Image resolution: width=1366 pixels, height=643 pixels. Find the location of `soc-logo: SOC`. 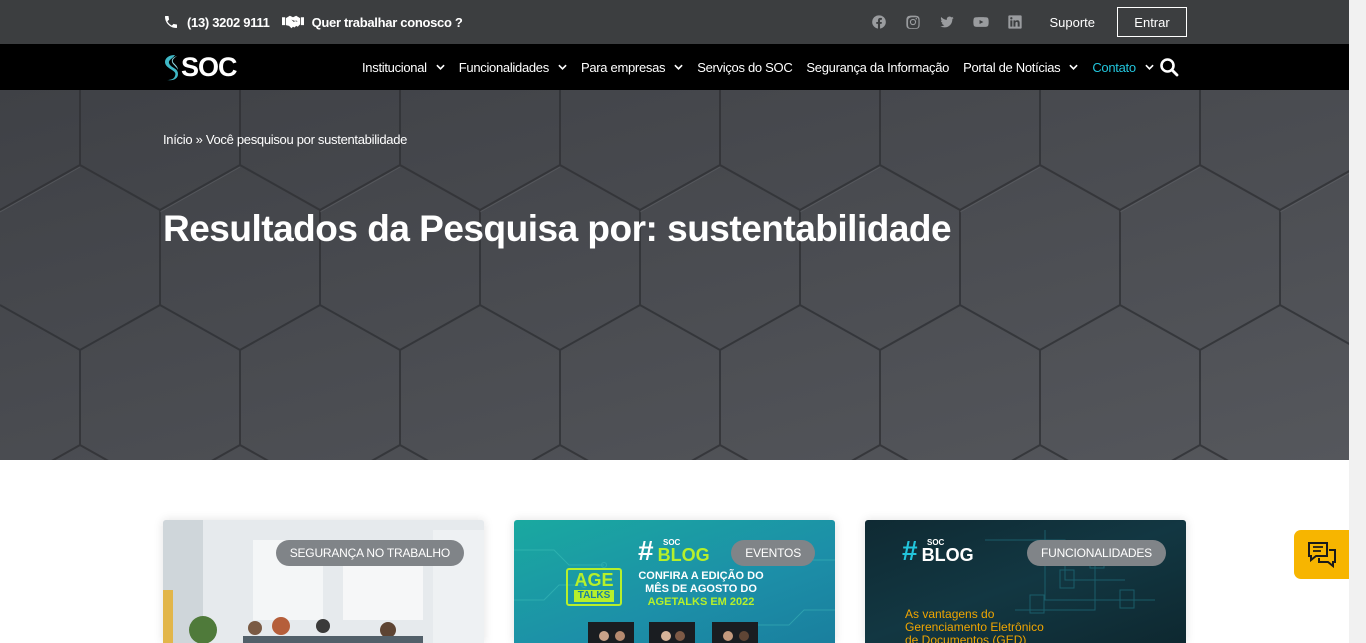

soc-logo: SOC is located at coordinates (200, 67).